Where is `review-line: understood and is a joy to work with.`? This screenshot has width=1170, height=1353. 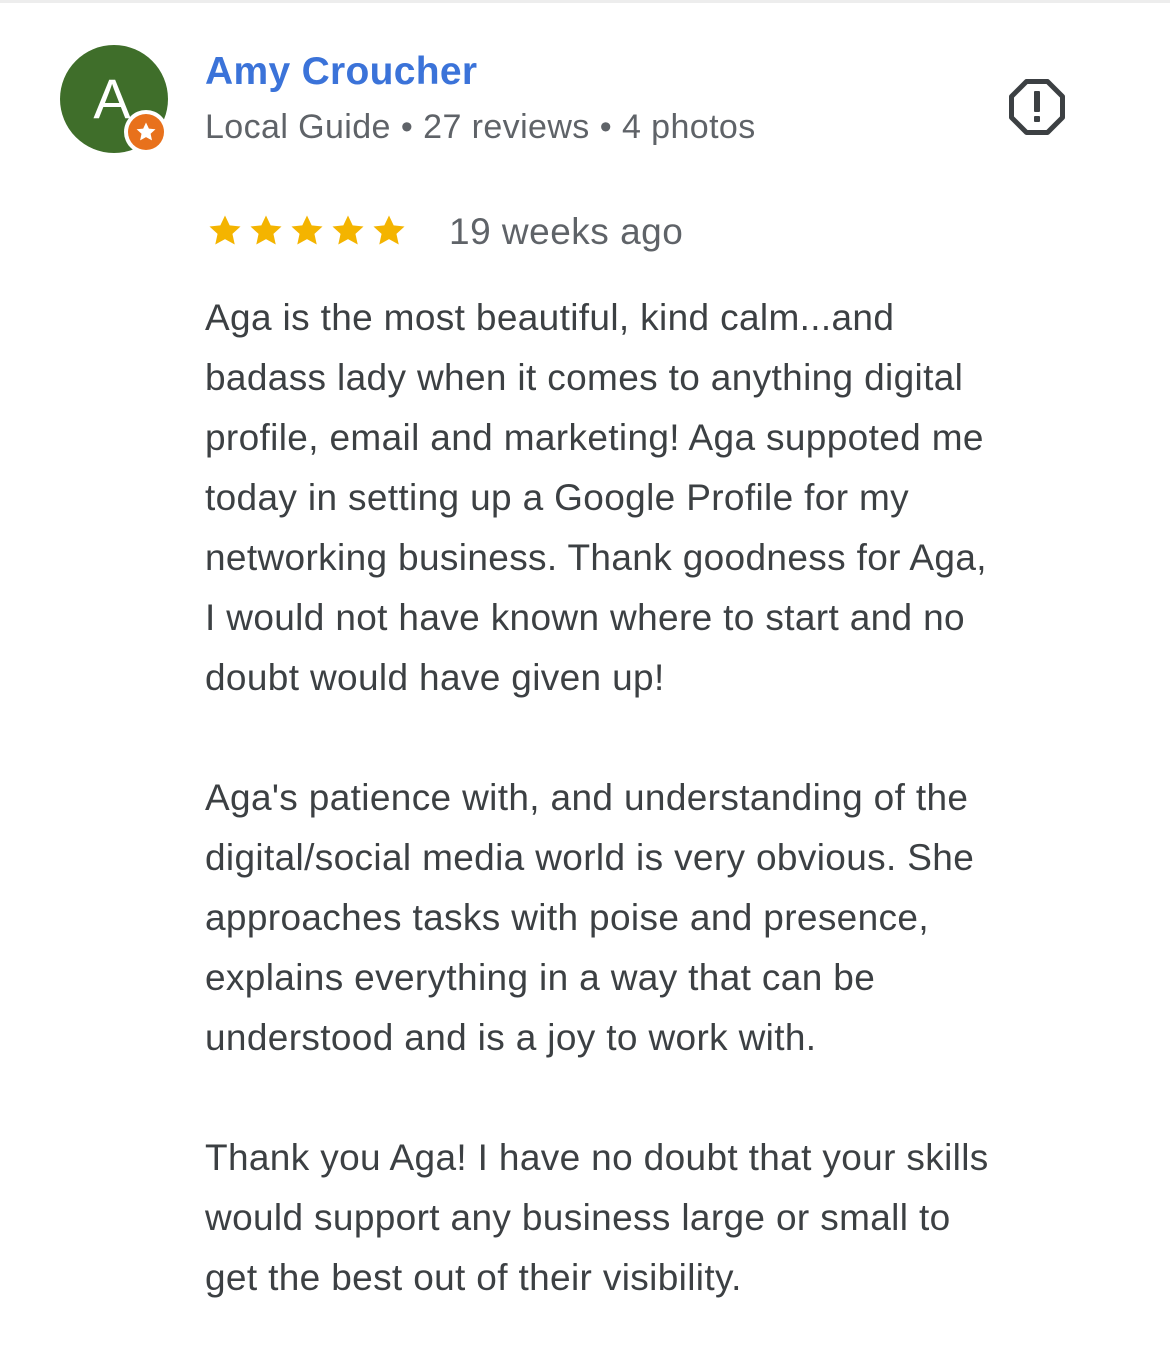
review-line: understood and is a joy to work with. is located at coordinates (511, 1037).